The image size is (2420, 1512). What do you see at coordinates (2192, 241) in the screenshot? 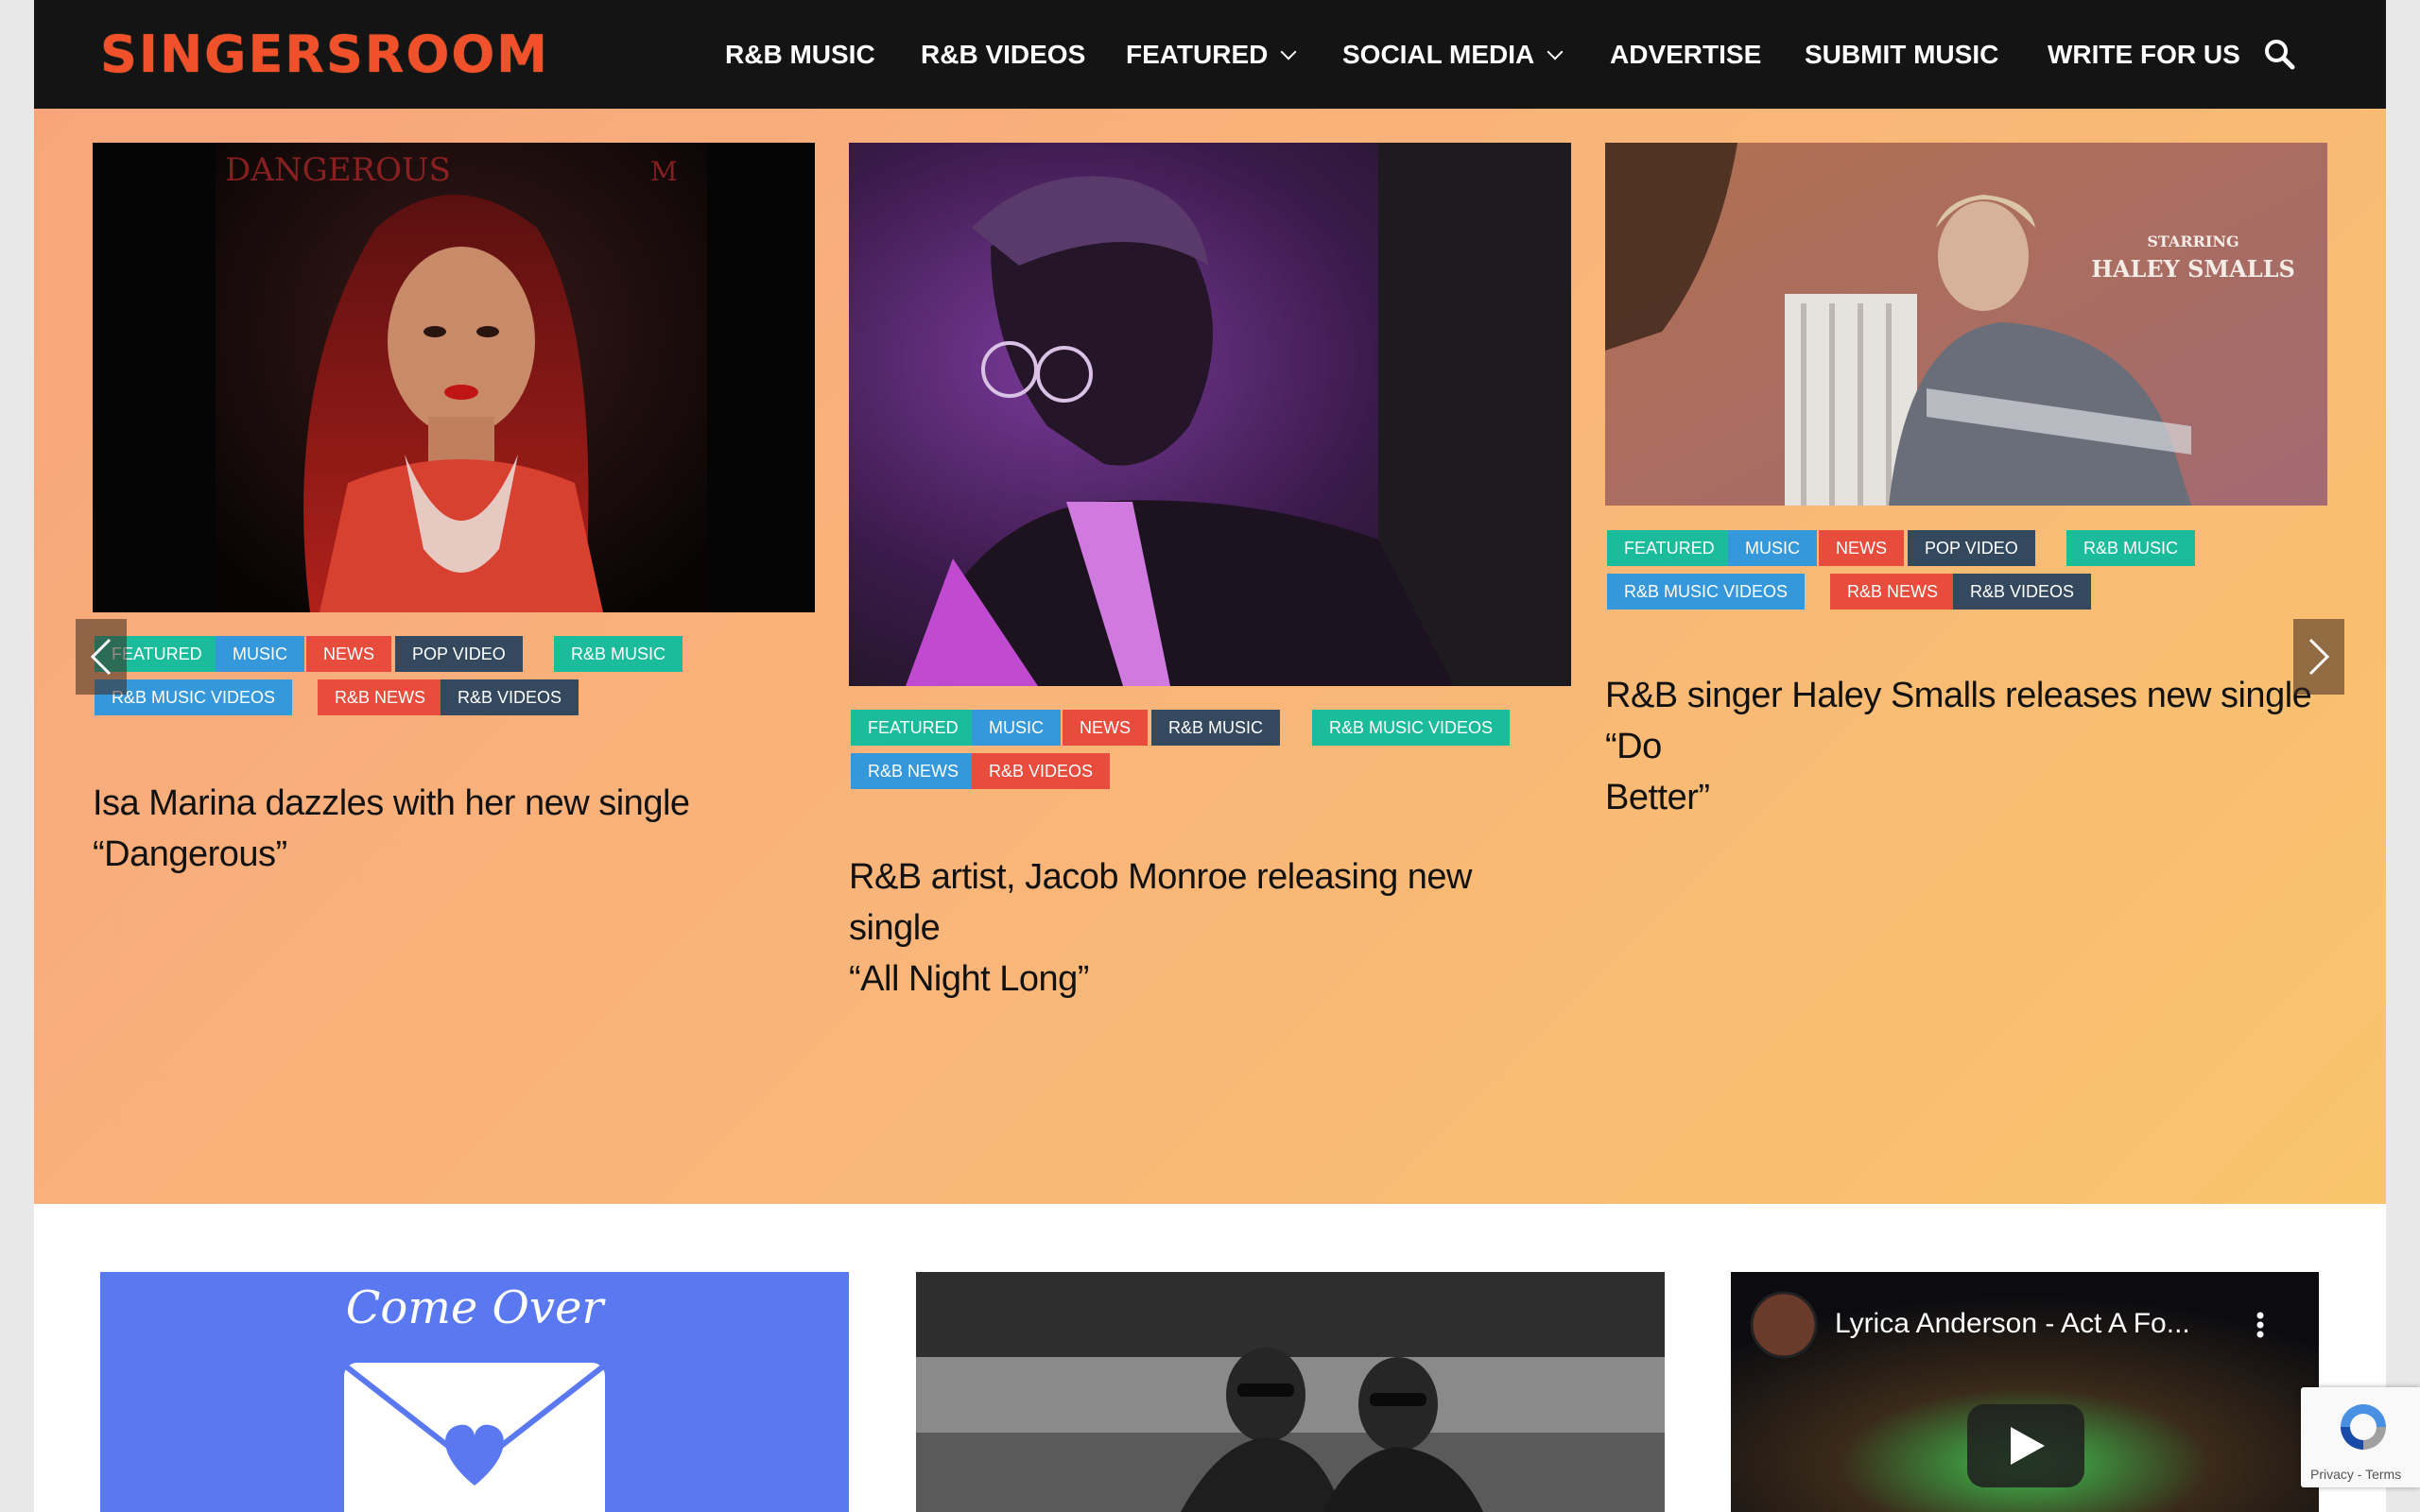
I see `video-still-caption-small: STARRING` at bounding box center [2192, 241].